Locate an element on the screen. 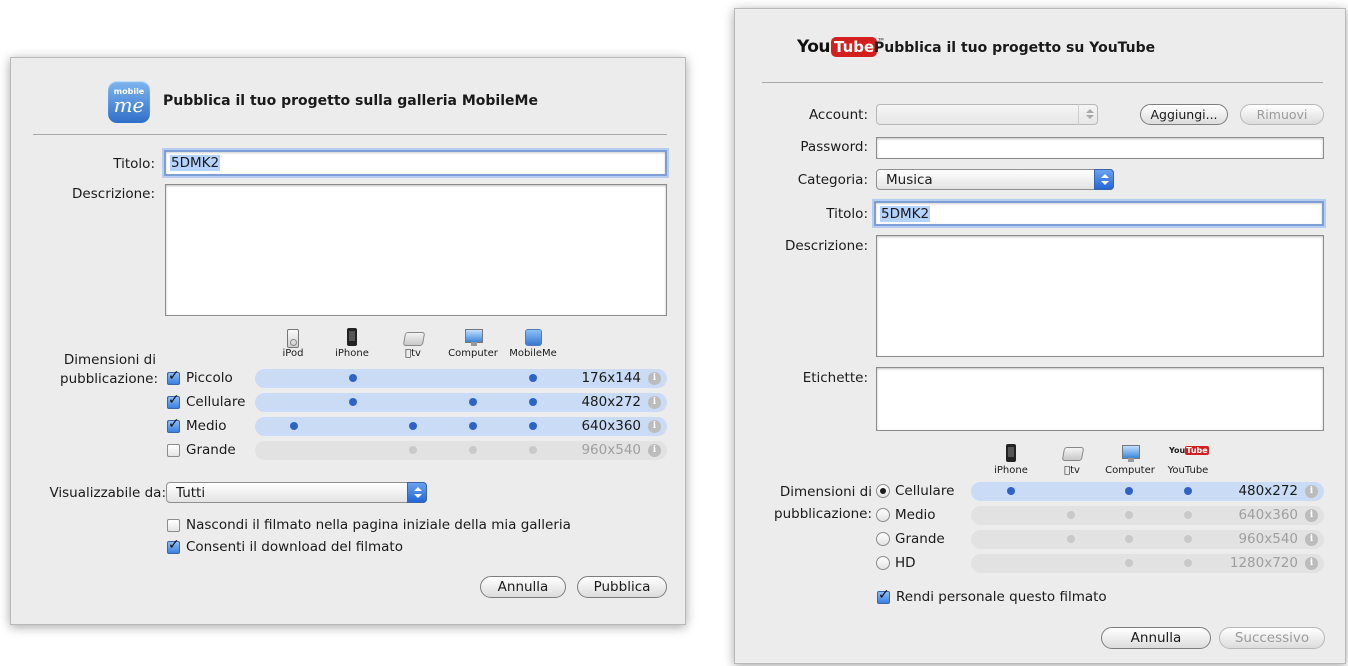  size-row: 176x144 i is located at coordinates (461, 378).